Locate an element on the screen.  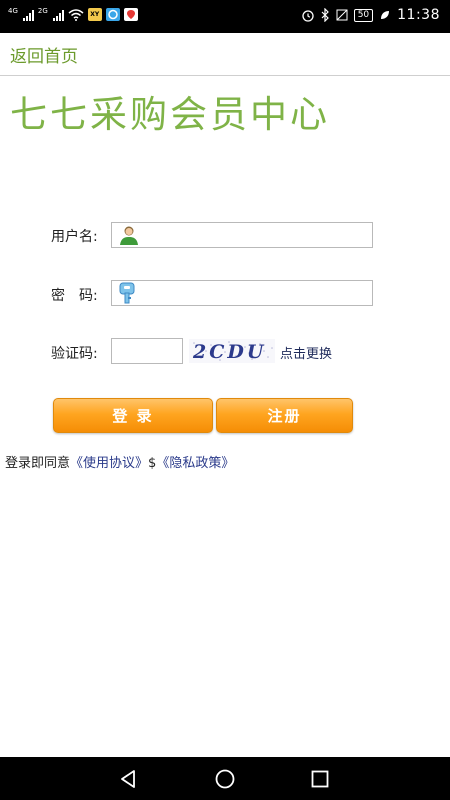
map-app-icon is located at coordinates (130, 14).